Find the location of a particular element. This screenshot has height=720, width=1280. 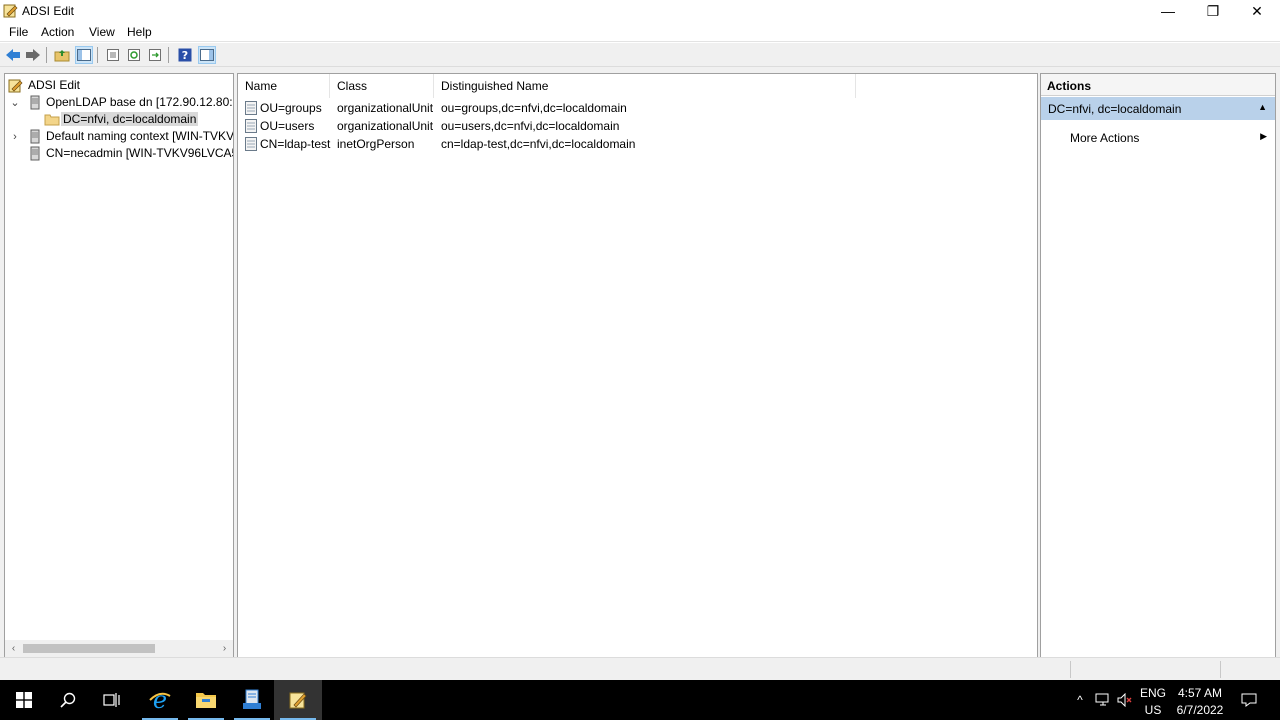

show-hidden-icons-chevron-icon: ^ is located at coordinates (1080, 700).